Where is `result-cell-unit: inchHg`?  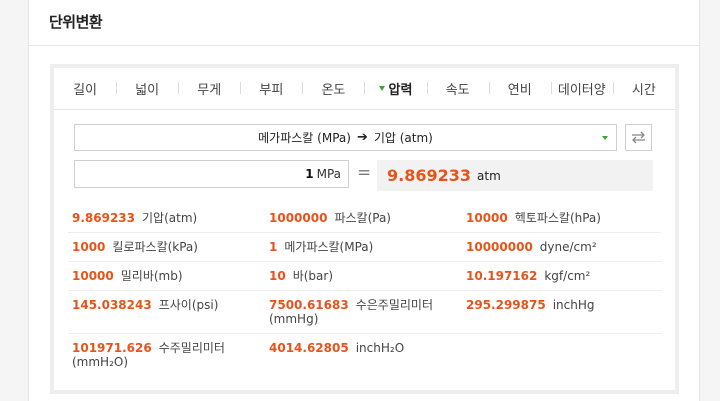 result-cell-unit: inchHg is located at coordinates (573, 305).